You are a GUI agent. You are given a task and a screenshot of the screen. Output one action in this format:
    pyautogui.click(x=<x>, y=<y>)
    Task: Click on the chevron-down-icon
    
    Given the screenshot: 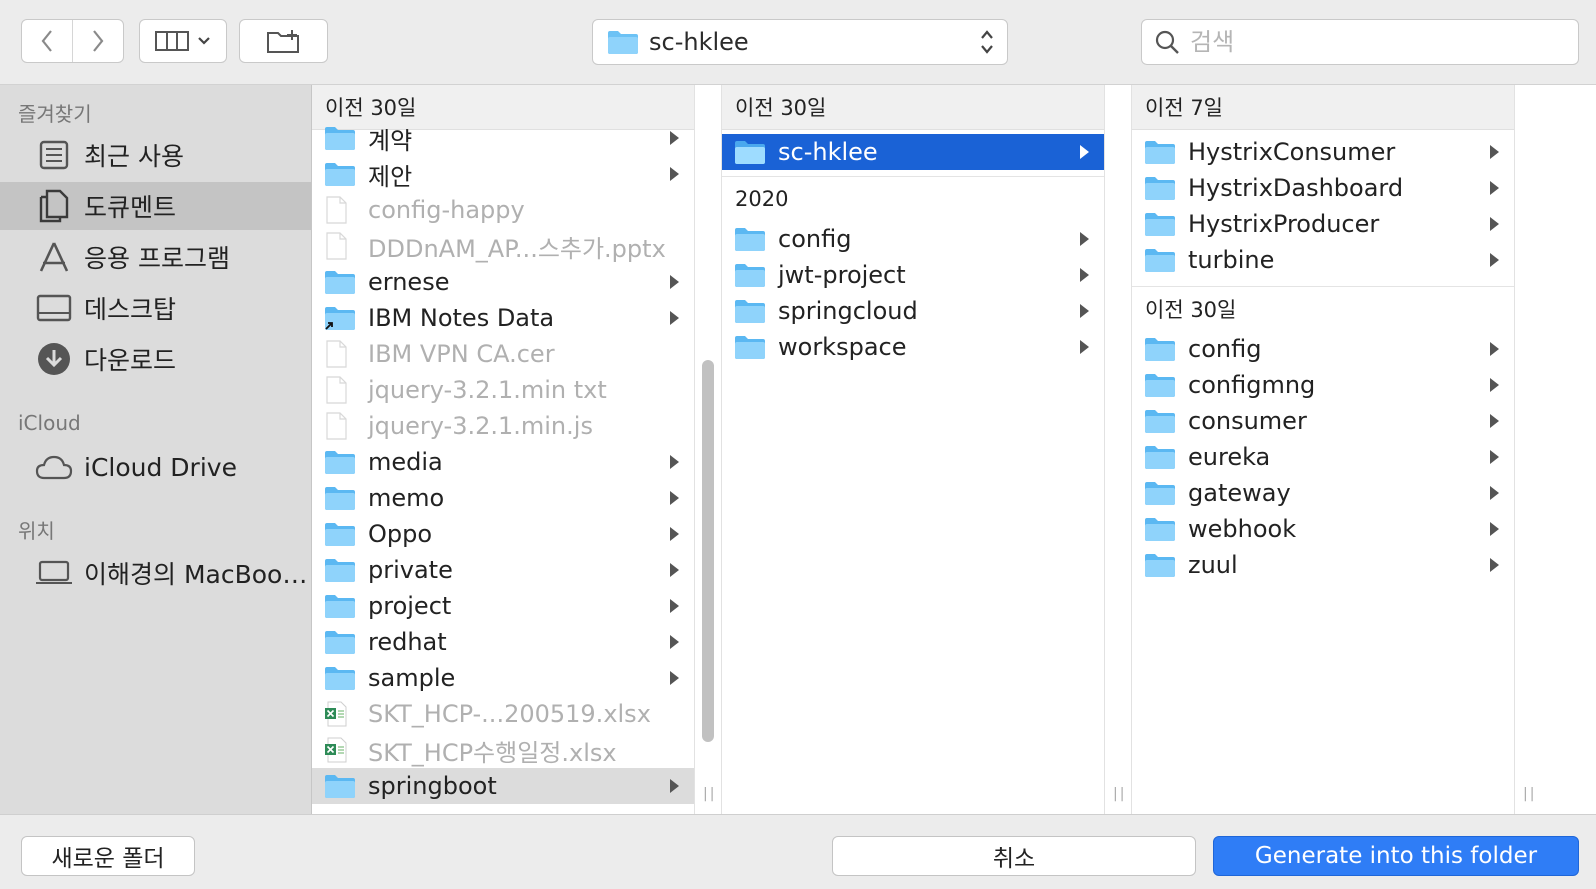 What is the action you would take?
    pyautogui.click(x=204, y=41)
    